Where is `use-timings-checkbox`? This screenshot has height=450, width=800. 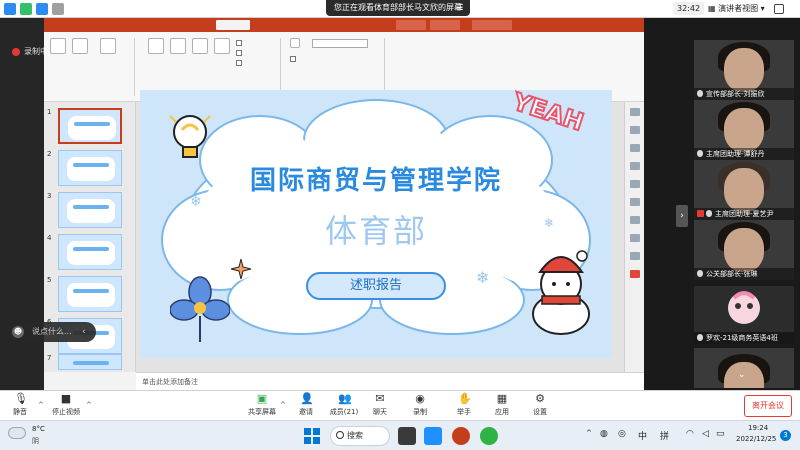 use-timings-checkbox is located at coordinates (239, 53).